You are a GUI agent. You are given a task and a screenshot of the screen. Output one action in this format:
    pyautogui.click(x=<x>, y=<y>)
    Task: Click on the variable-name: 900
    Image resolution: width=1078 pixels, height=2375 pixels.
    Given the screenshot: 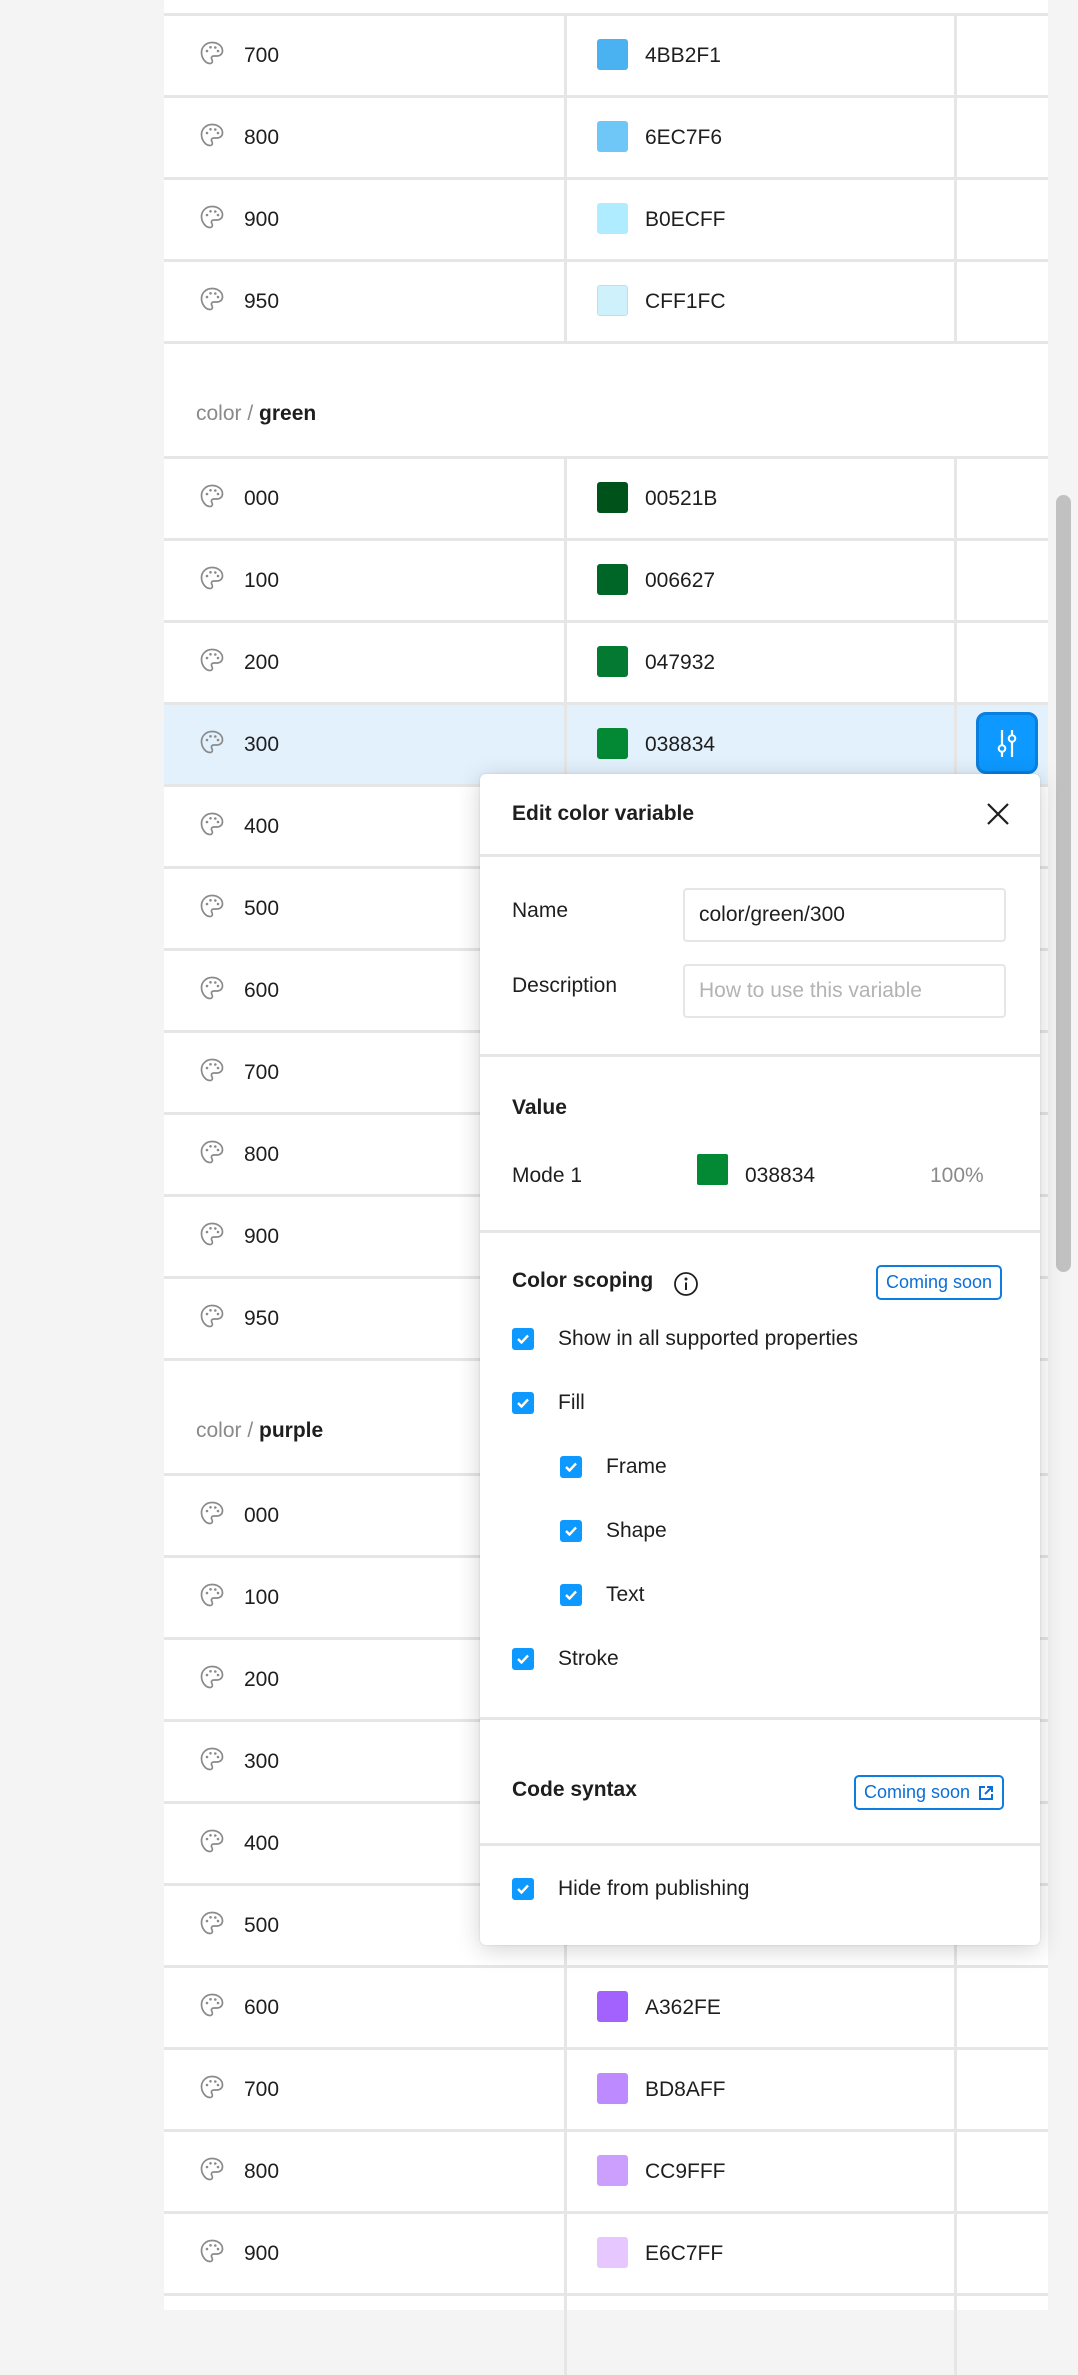 What is the action you would take?
    pyautogui.click(x=262, y=2253)
    